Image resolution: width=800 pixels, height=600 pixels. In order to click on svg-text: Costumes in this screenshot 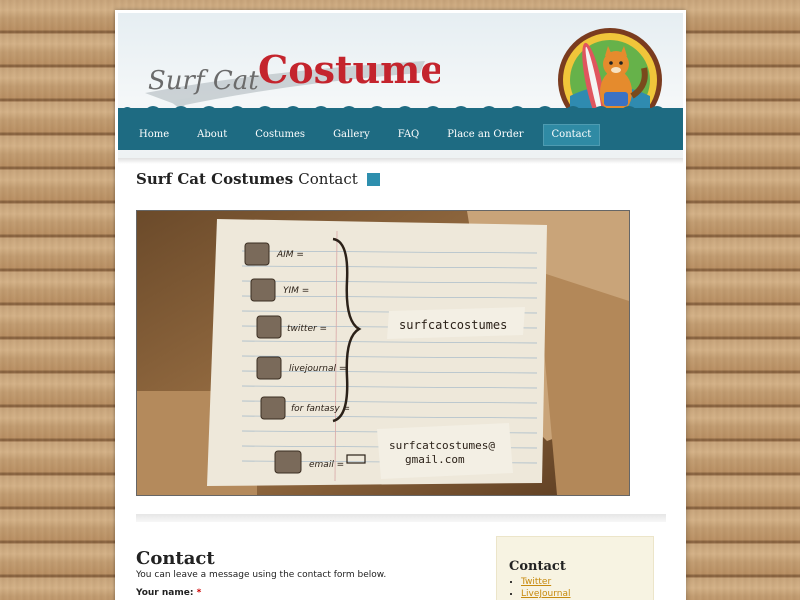, I will do `click(349, 69)`.